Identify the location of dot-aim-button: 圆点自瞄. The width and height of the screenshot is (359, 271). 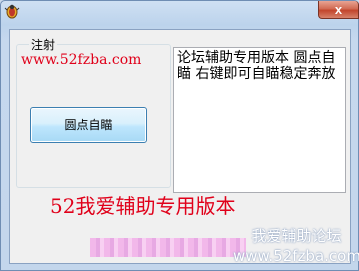
(88, 125).